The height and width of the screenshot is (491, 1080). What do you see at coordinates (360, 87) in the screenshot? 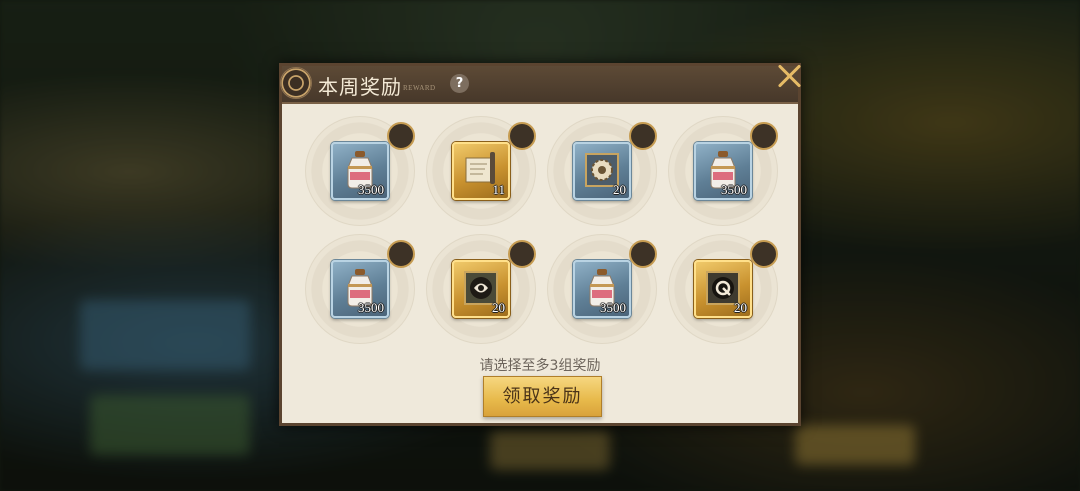
I see `dialog-title: 本周奖励` at bounding box center [360, 87].